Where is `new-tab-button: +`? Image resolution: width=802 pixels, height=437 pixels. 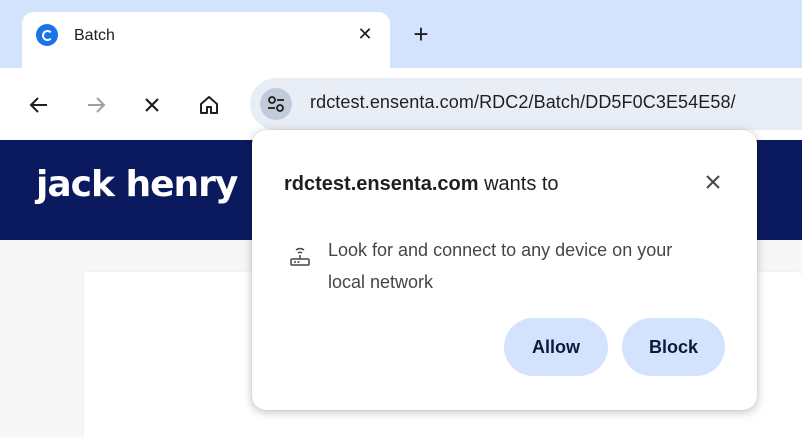
new-tab-button: + is located at coordinates (421, 35).